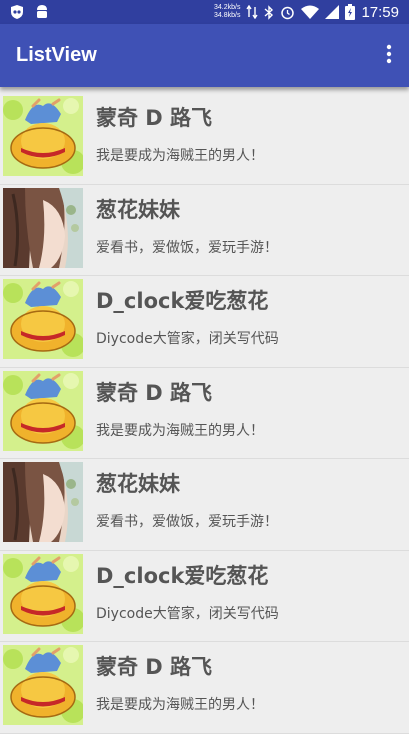 The image size is (409, 734). Describe the element at coordinates (42, 12) in the screenshot. I see `android-icon` at that location.